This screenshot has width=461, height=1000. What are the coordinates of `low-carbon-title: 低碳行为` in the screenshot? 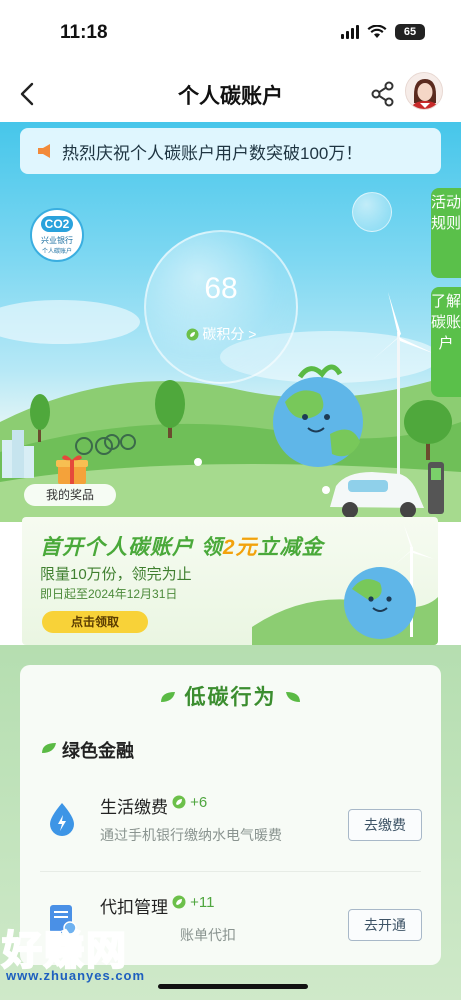 It's located at (230, 696).